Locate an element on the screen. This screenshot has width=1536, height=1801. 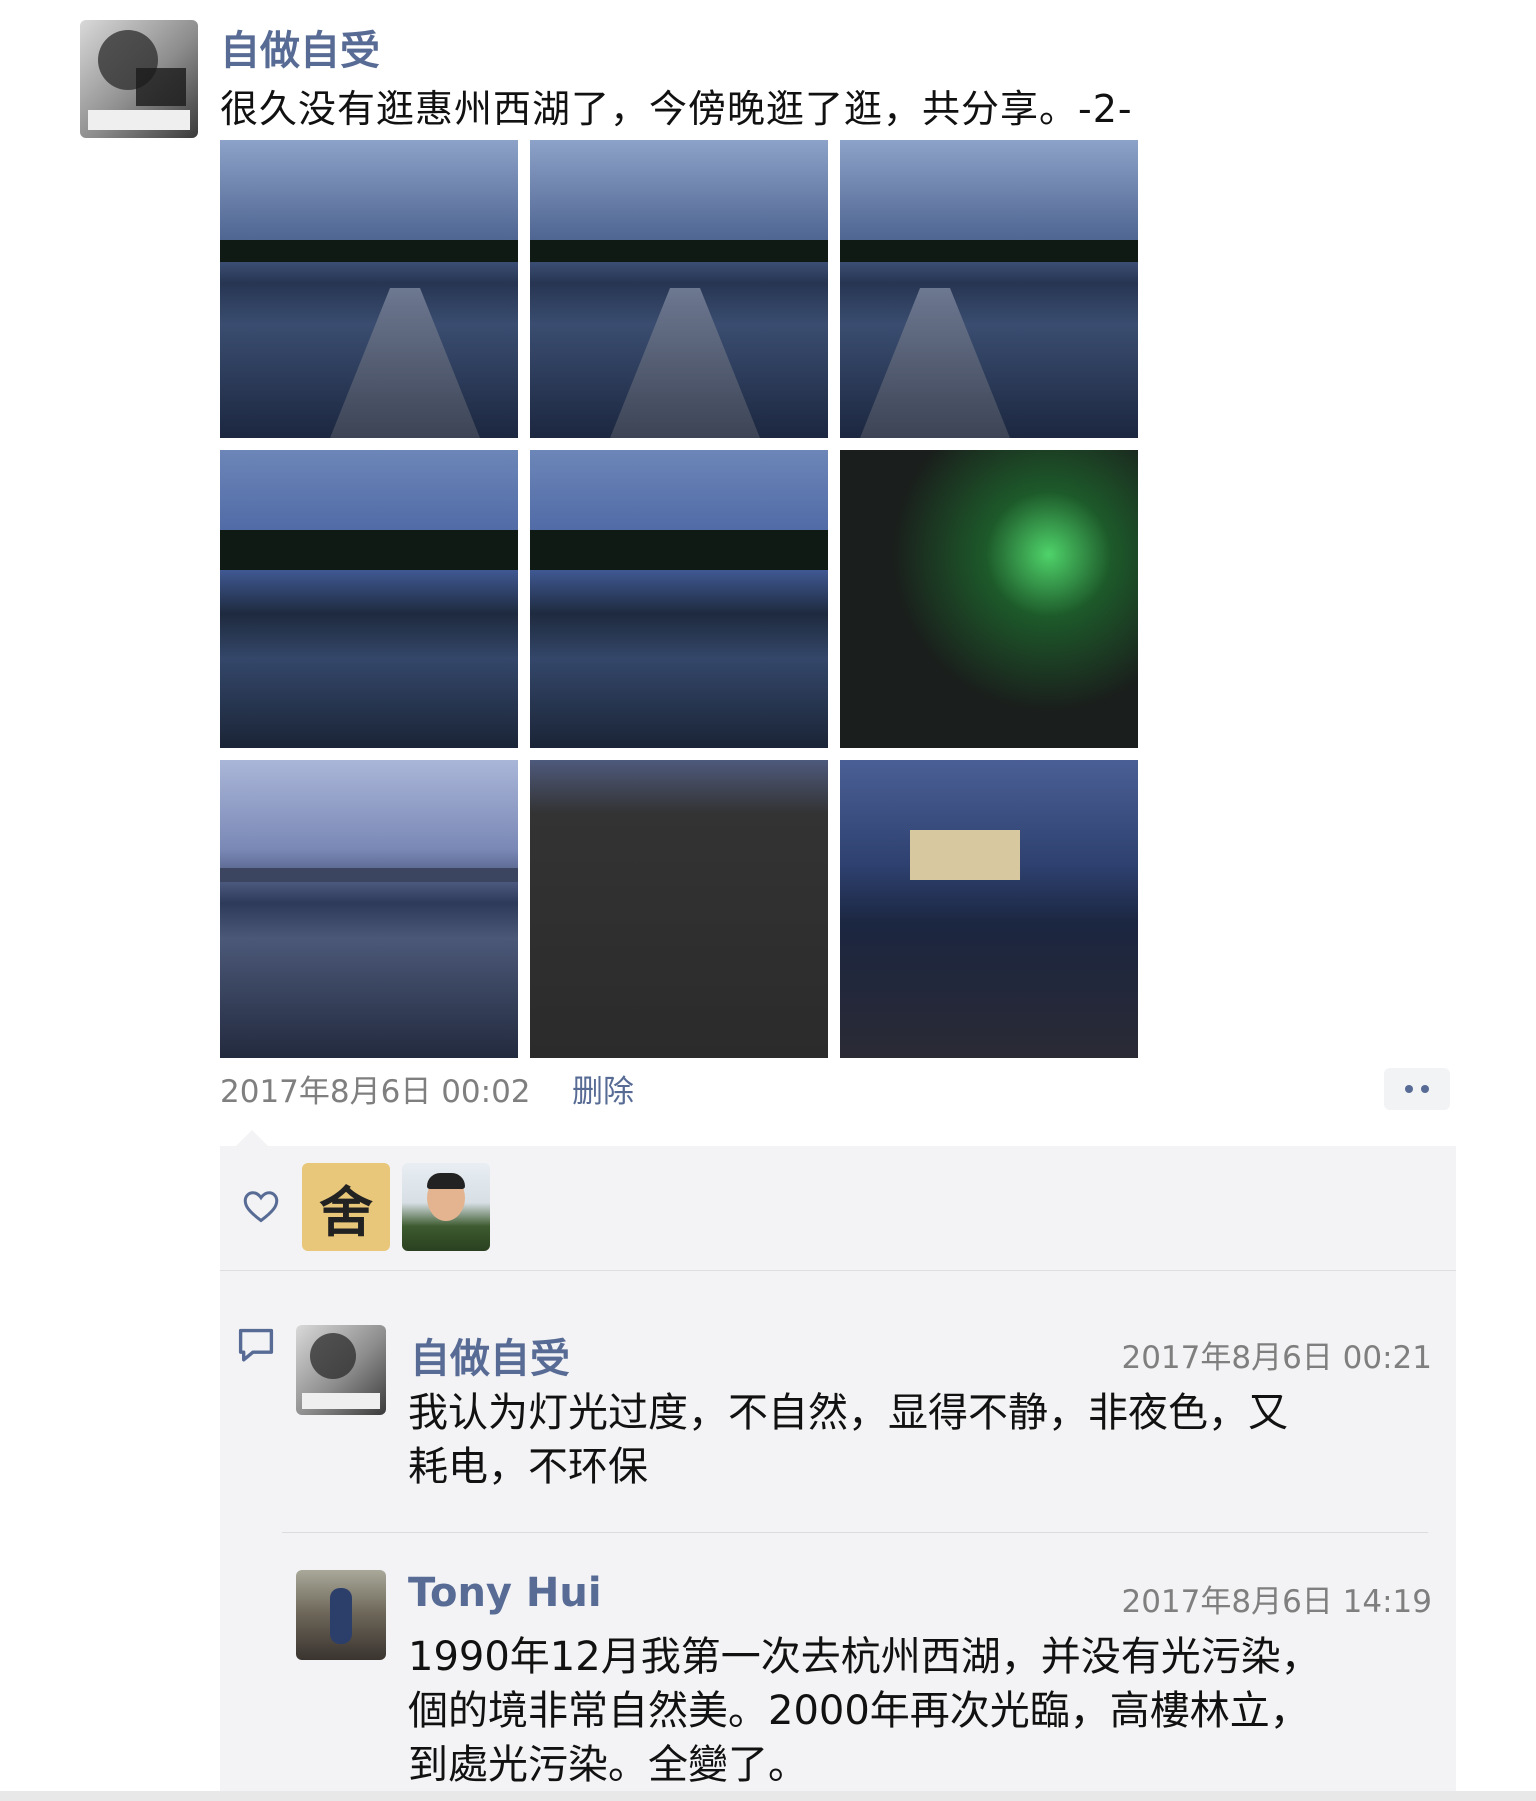
comment-timestamp: 2017年8月6日 14:19 is located at coordinates (1276, 1602).